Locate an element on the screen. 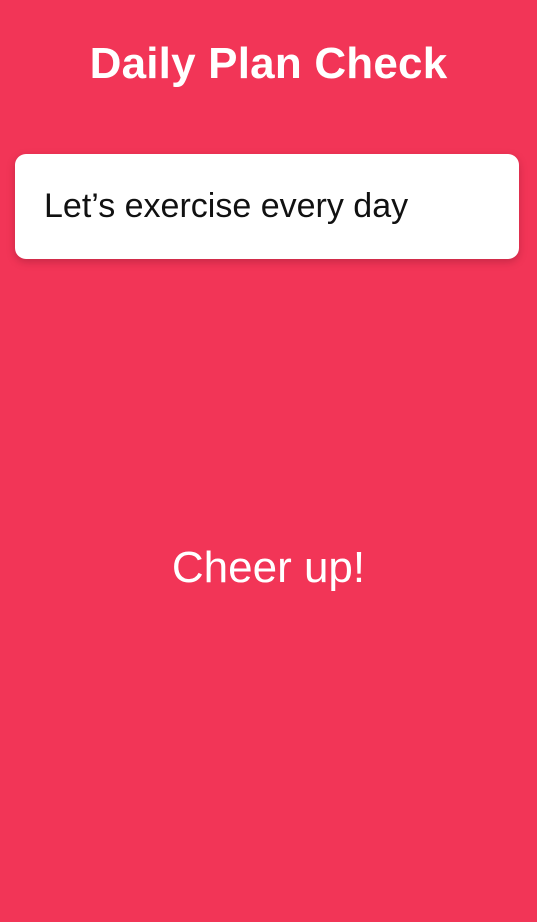  cheer-message: Cheer up! is located at coordinates (268, 567).